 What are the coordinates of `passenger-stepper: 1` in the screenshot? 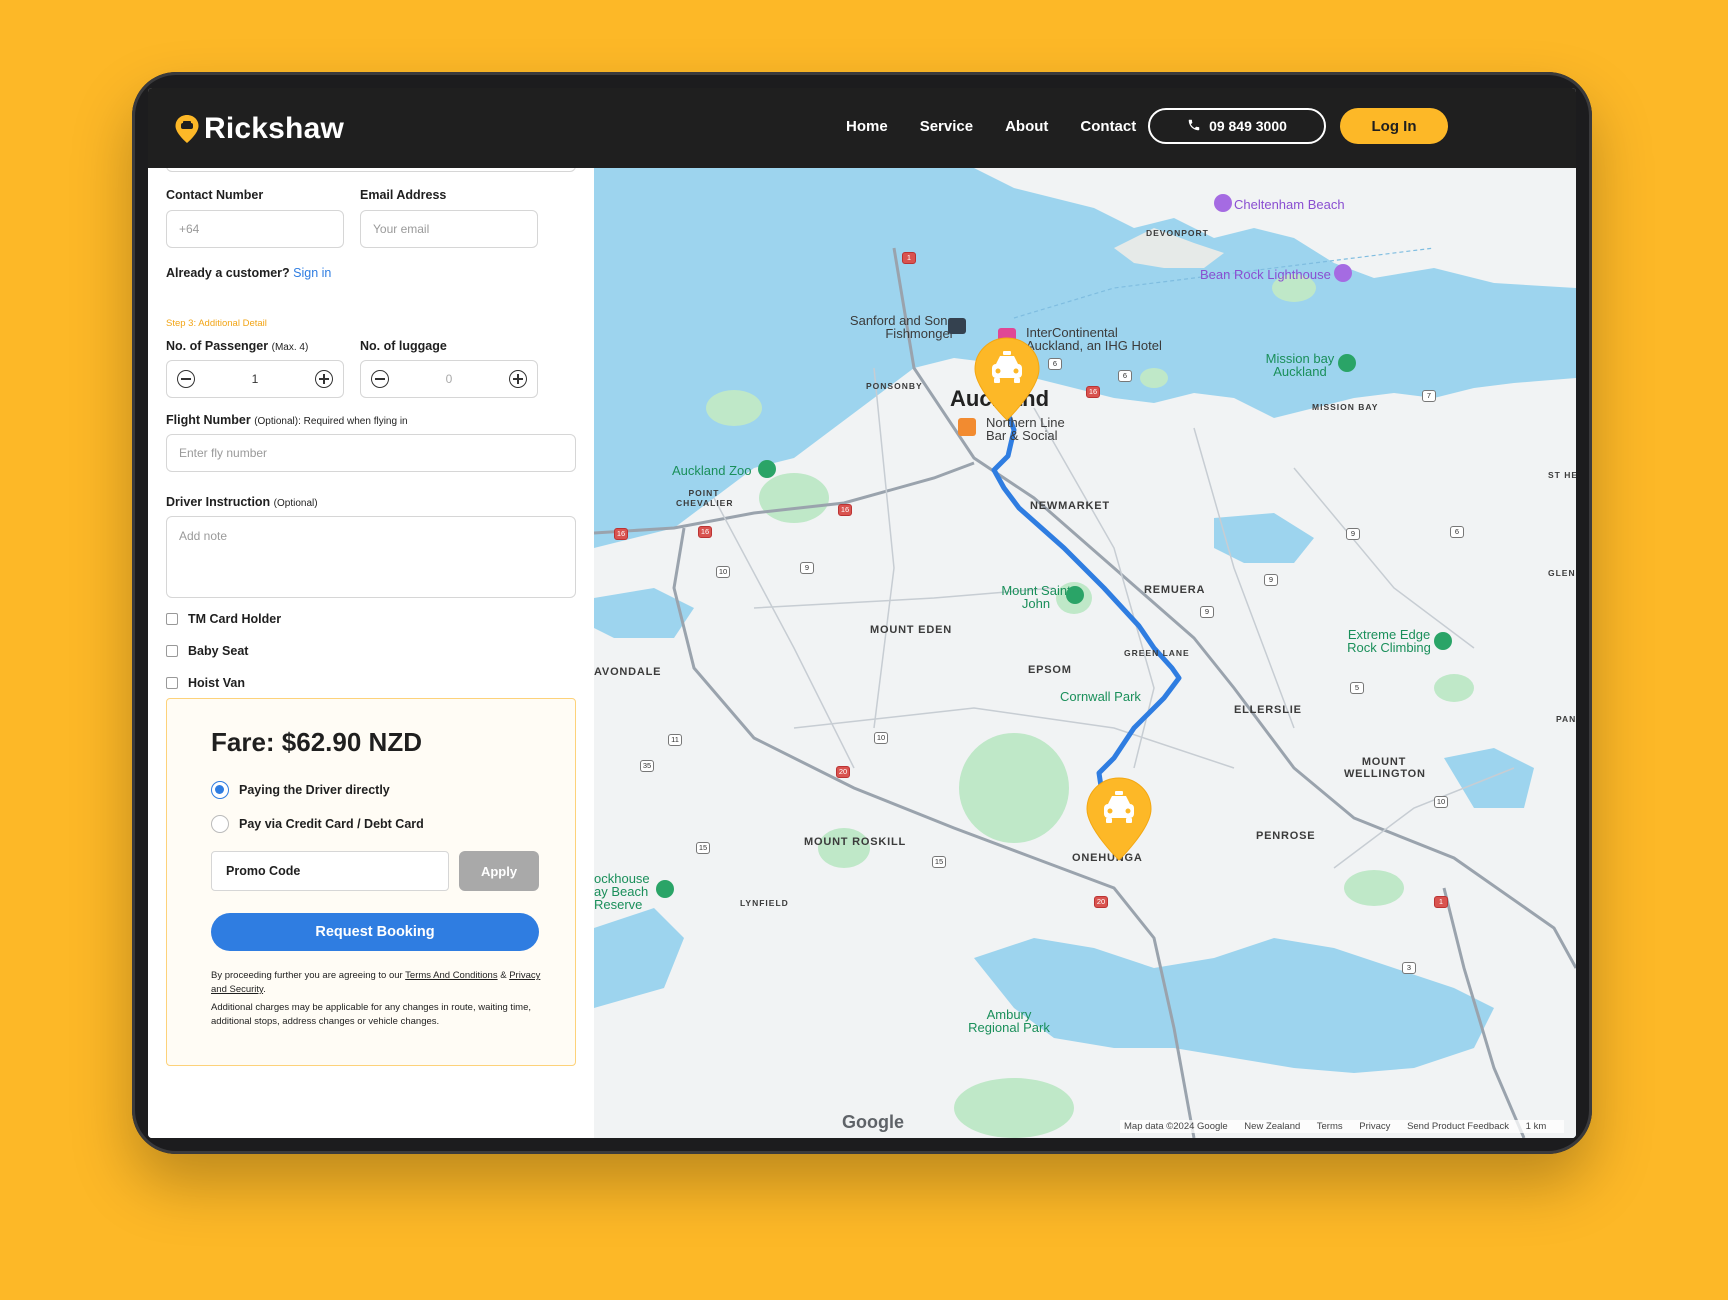 It's located at (255, 379).